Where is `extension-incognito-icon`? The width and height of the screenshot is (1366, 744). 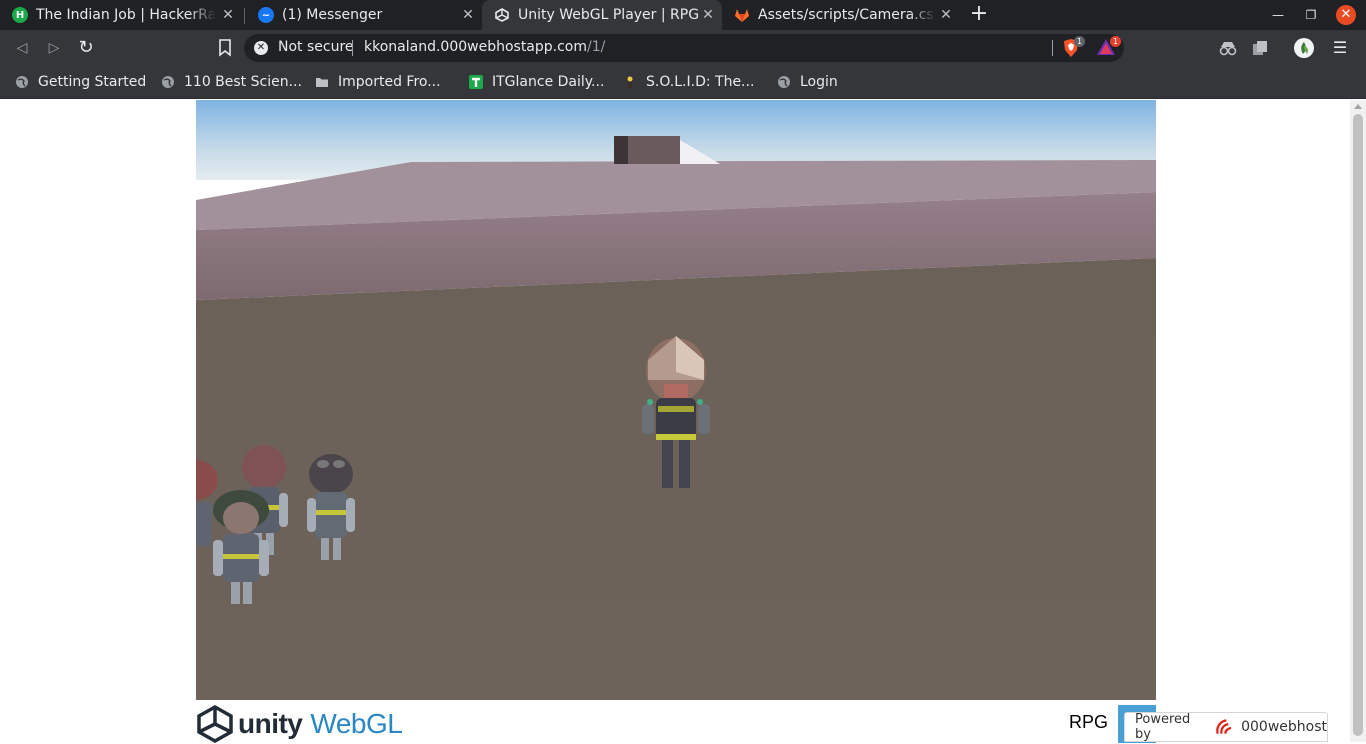
extension-incognito-icon is located at coordinates (1228, 48).